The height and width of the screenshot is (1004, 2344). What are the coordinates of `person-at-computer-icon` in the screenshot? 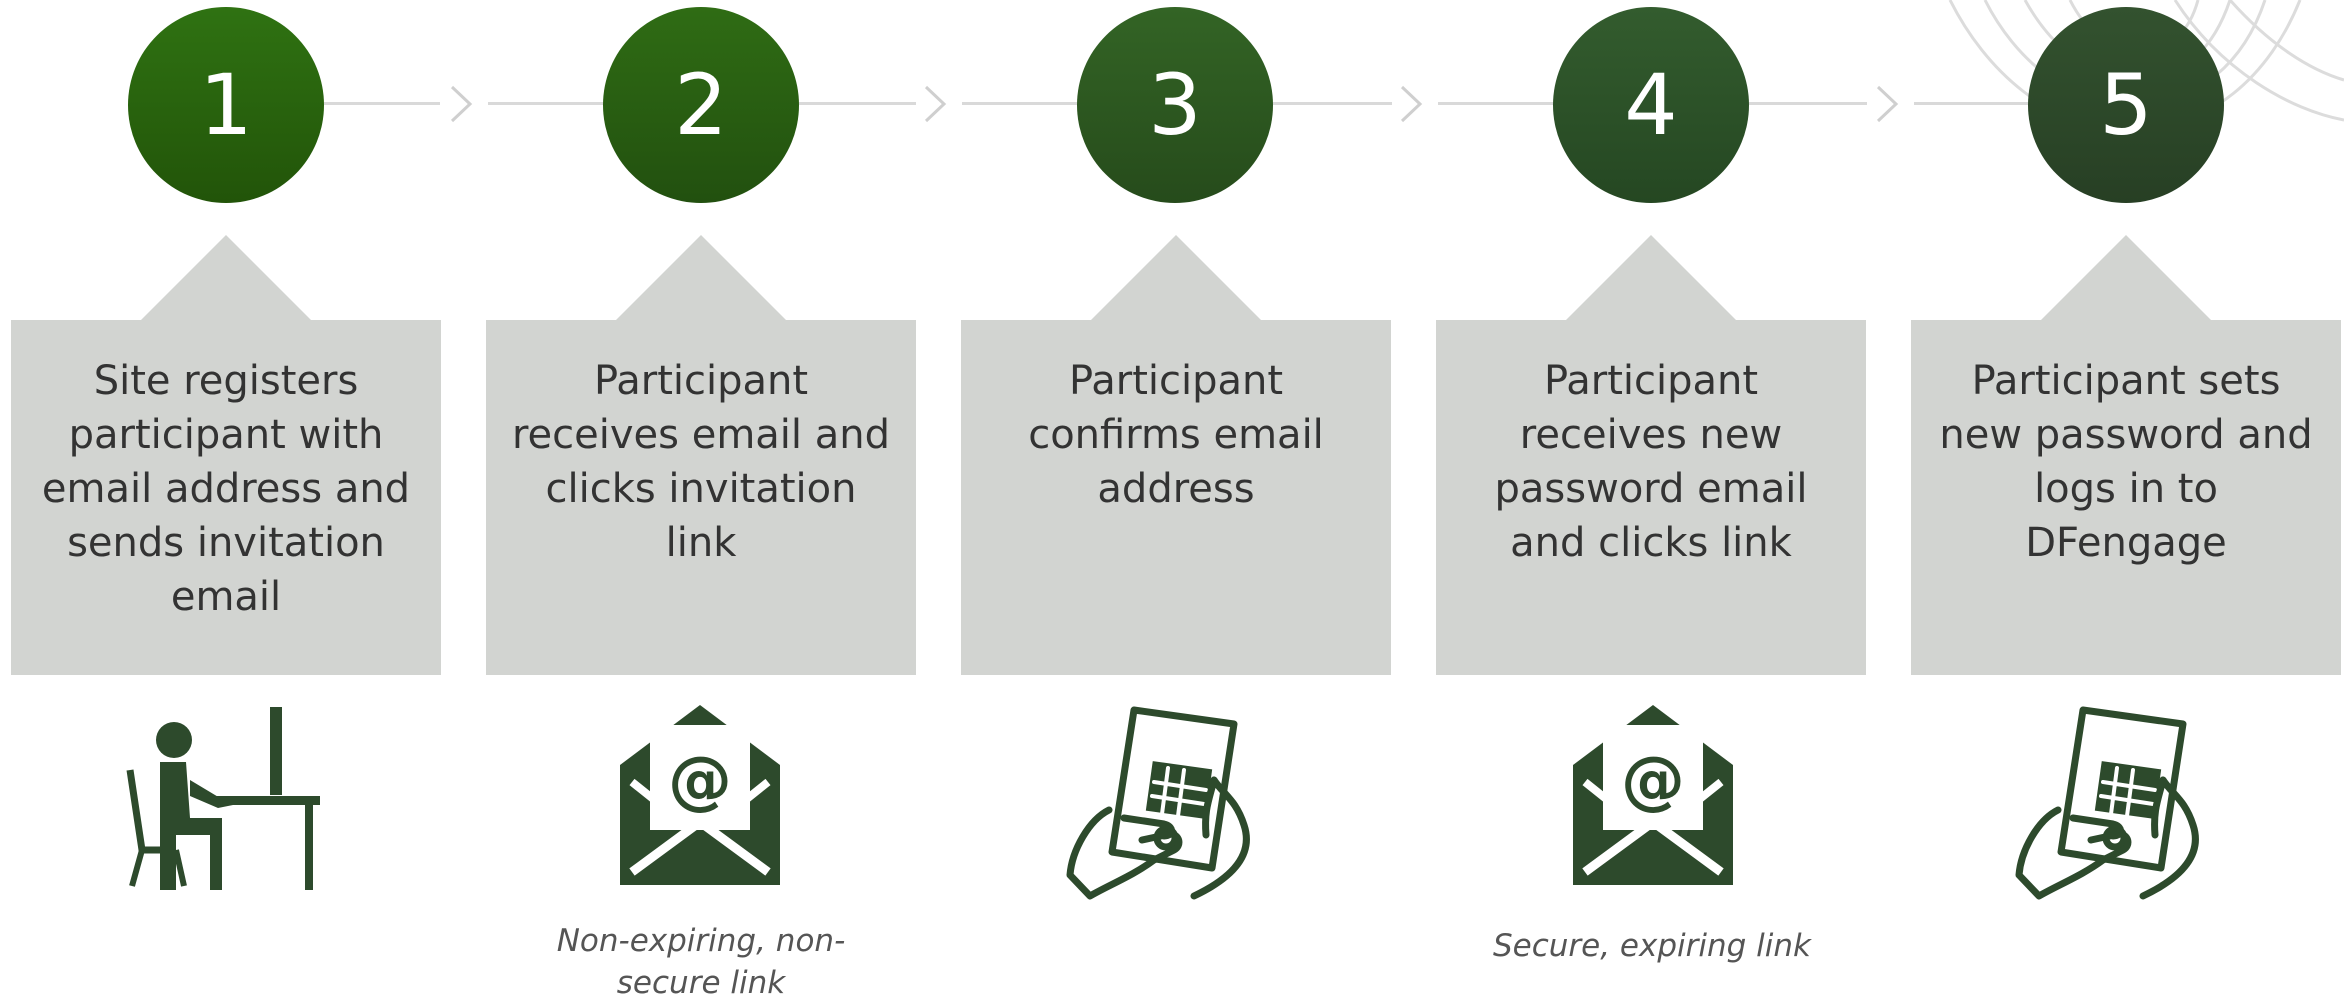 It's located at (223, 798).